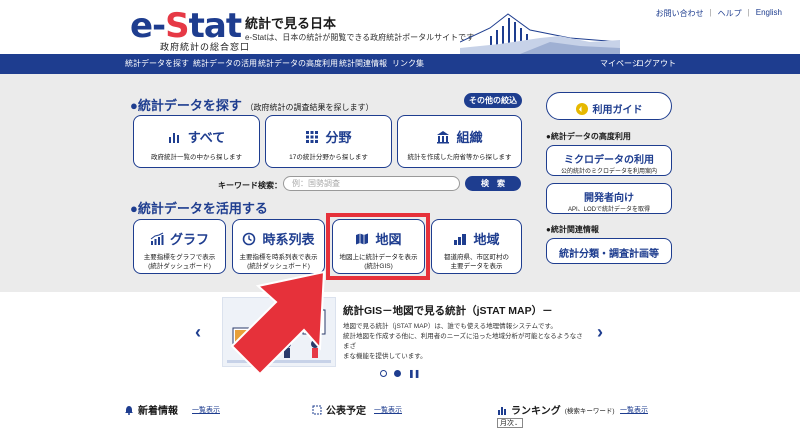 This screenshot has width=800, height=442. What do you see at coordinates (249, 238) in the screenshot?
I see `clock-icon` at bounding box center [249, 238].